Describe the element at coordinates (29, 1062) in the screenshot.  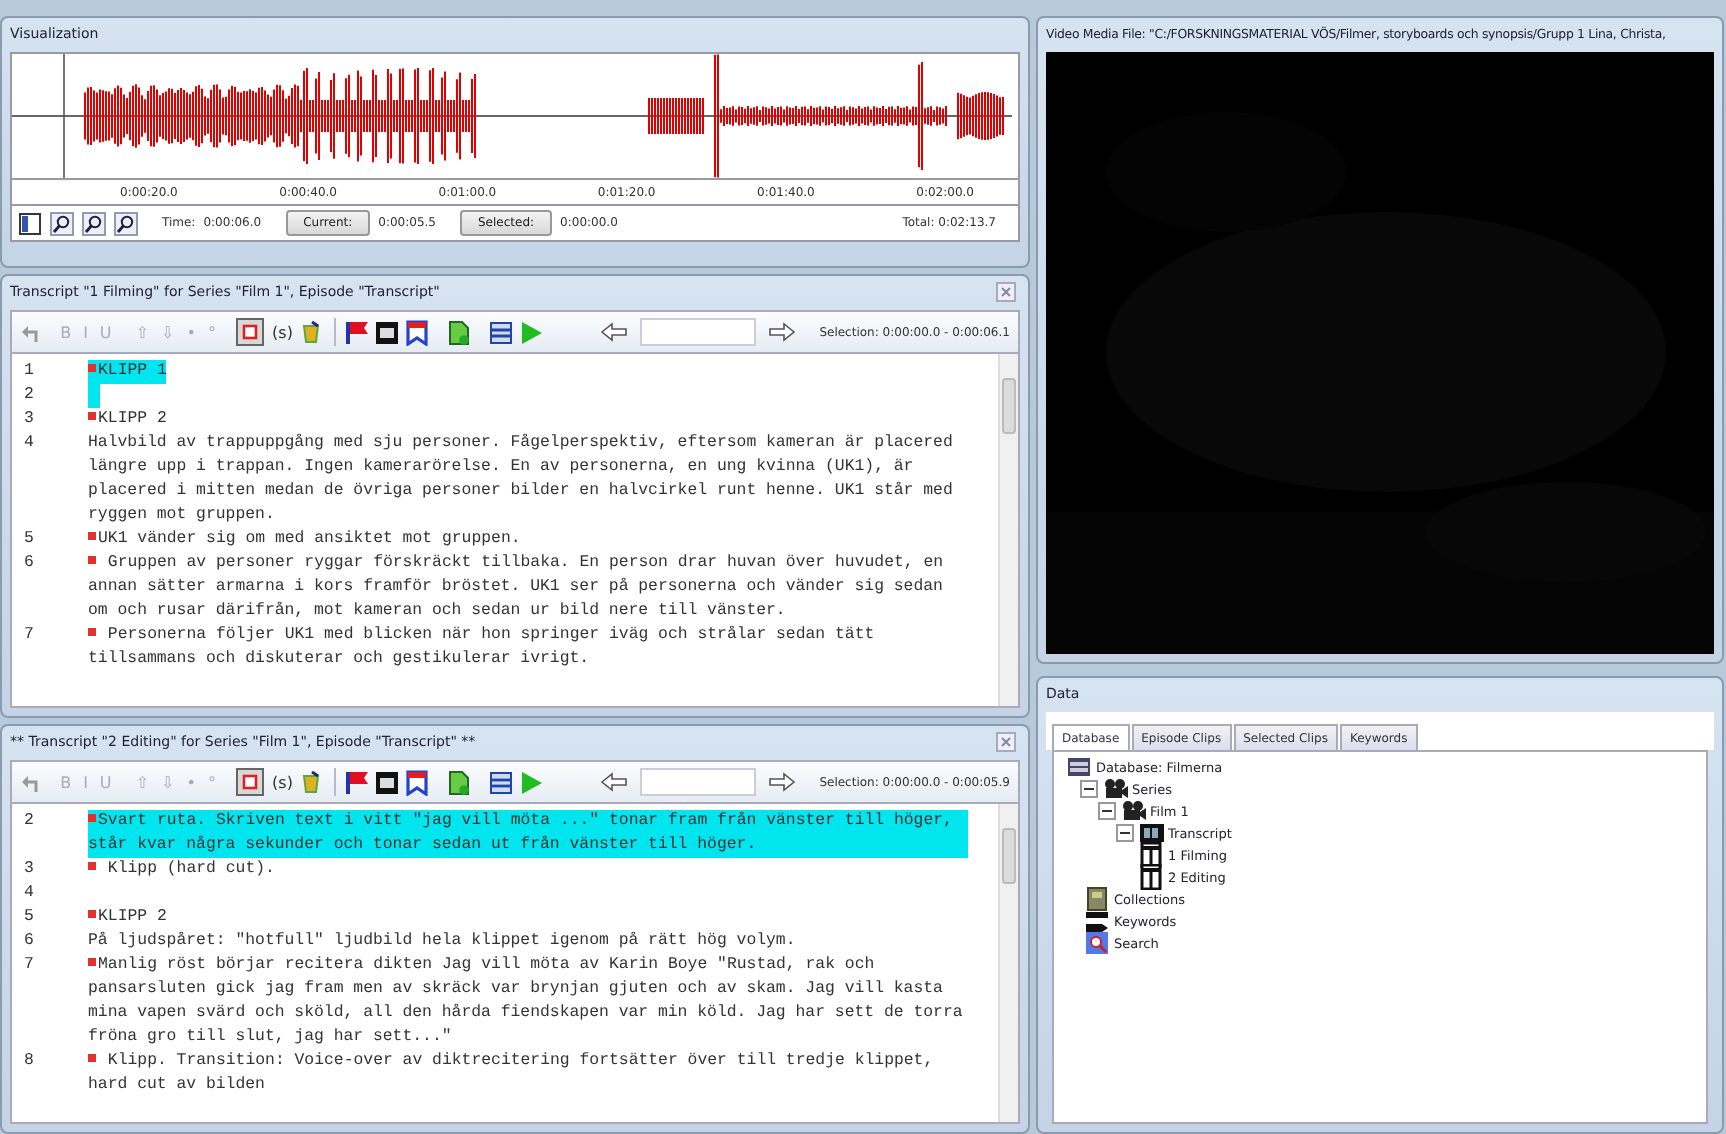
I see `line-number: 8` at that location.